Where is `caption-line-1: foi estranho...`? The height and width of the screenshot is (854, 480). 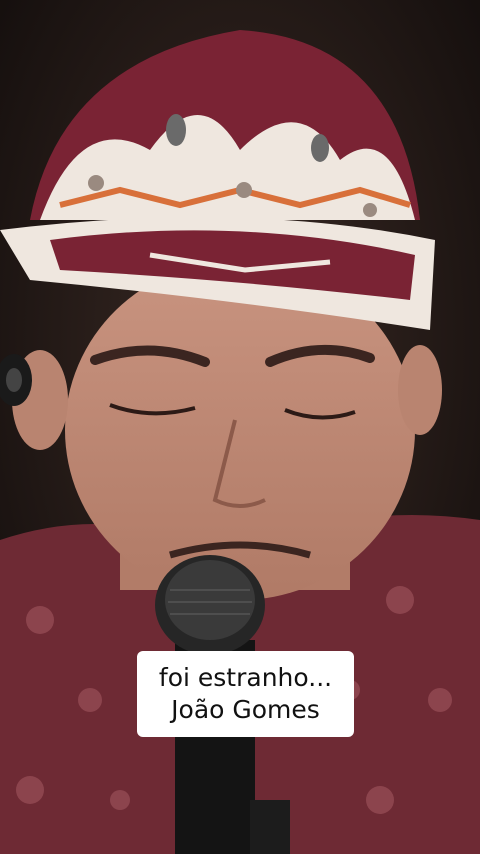 caption-line-1: foi estranho... is located at coordinates (245, 677).